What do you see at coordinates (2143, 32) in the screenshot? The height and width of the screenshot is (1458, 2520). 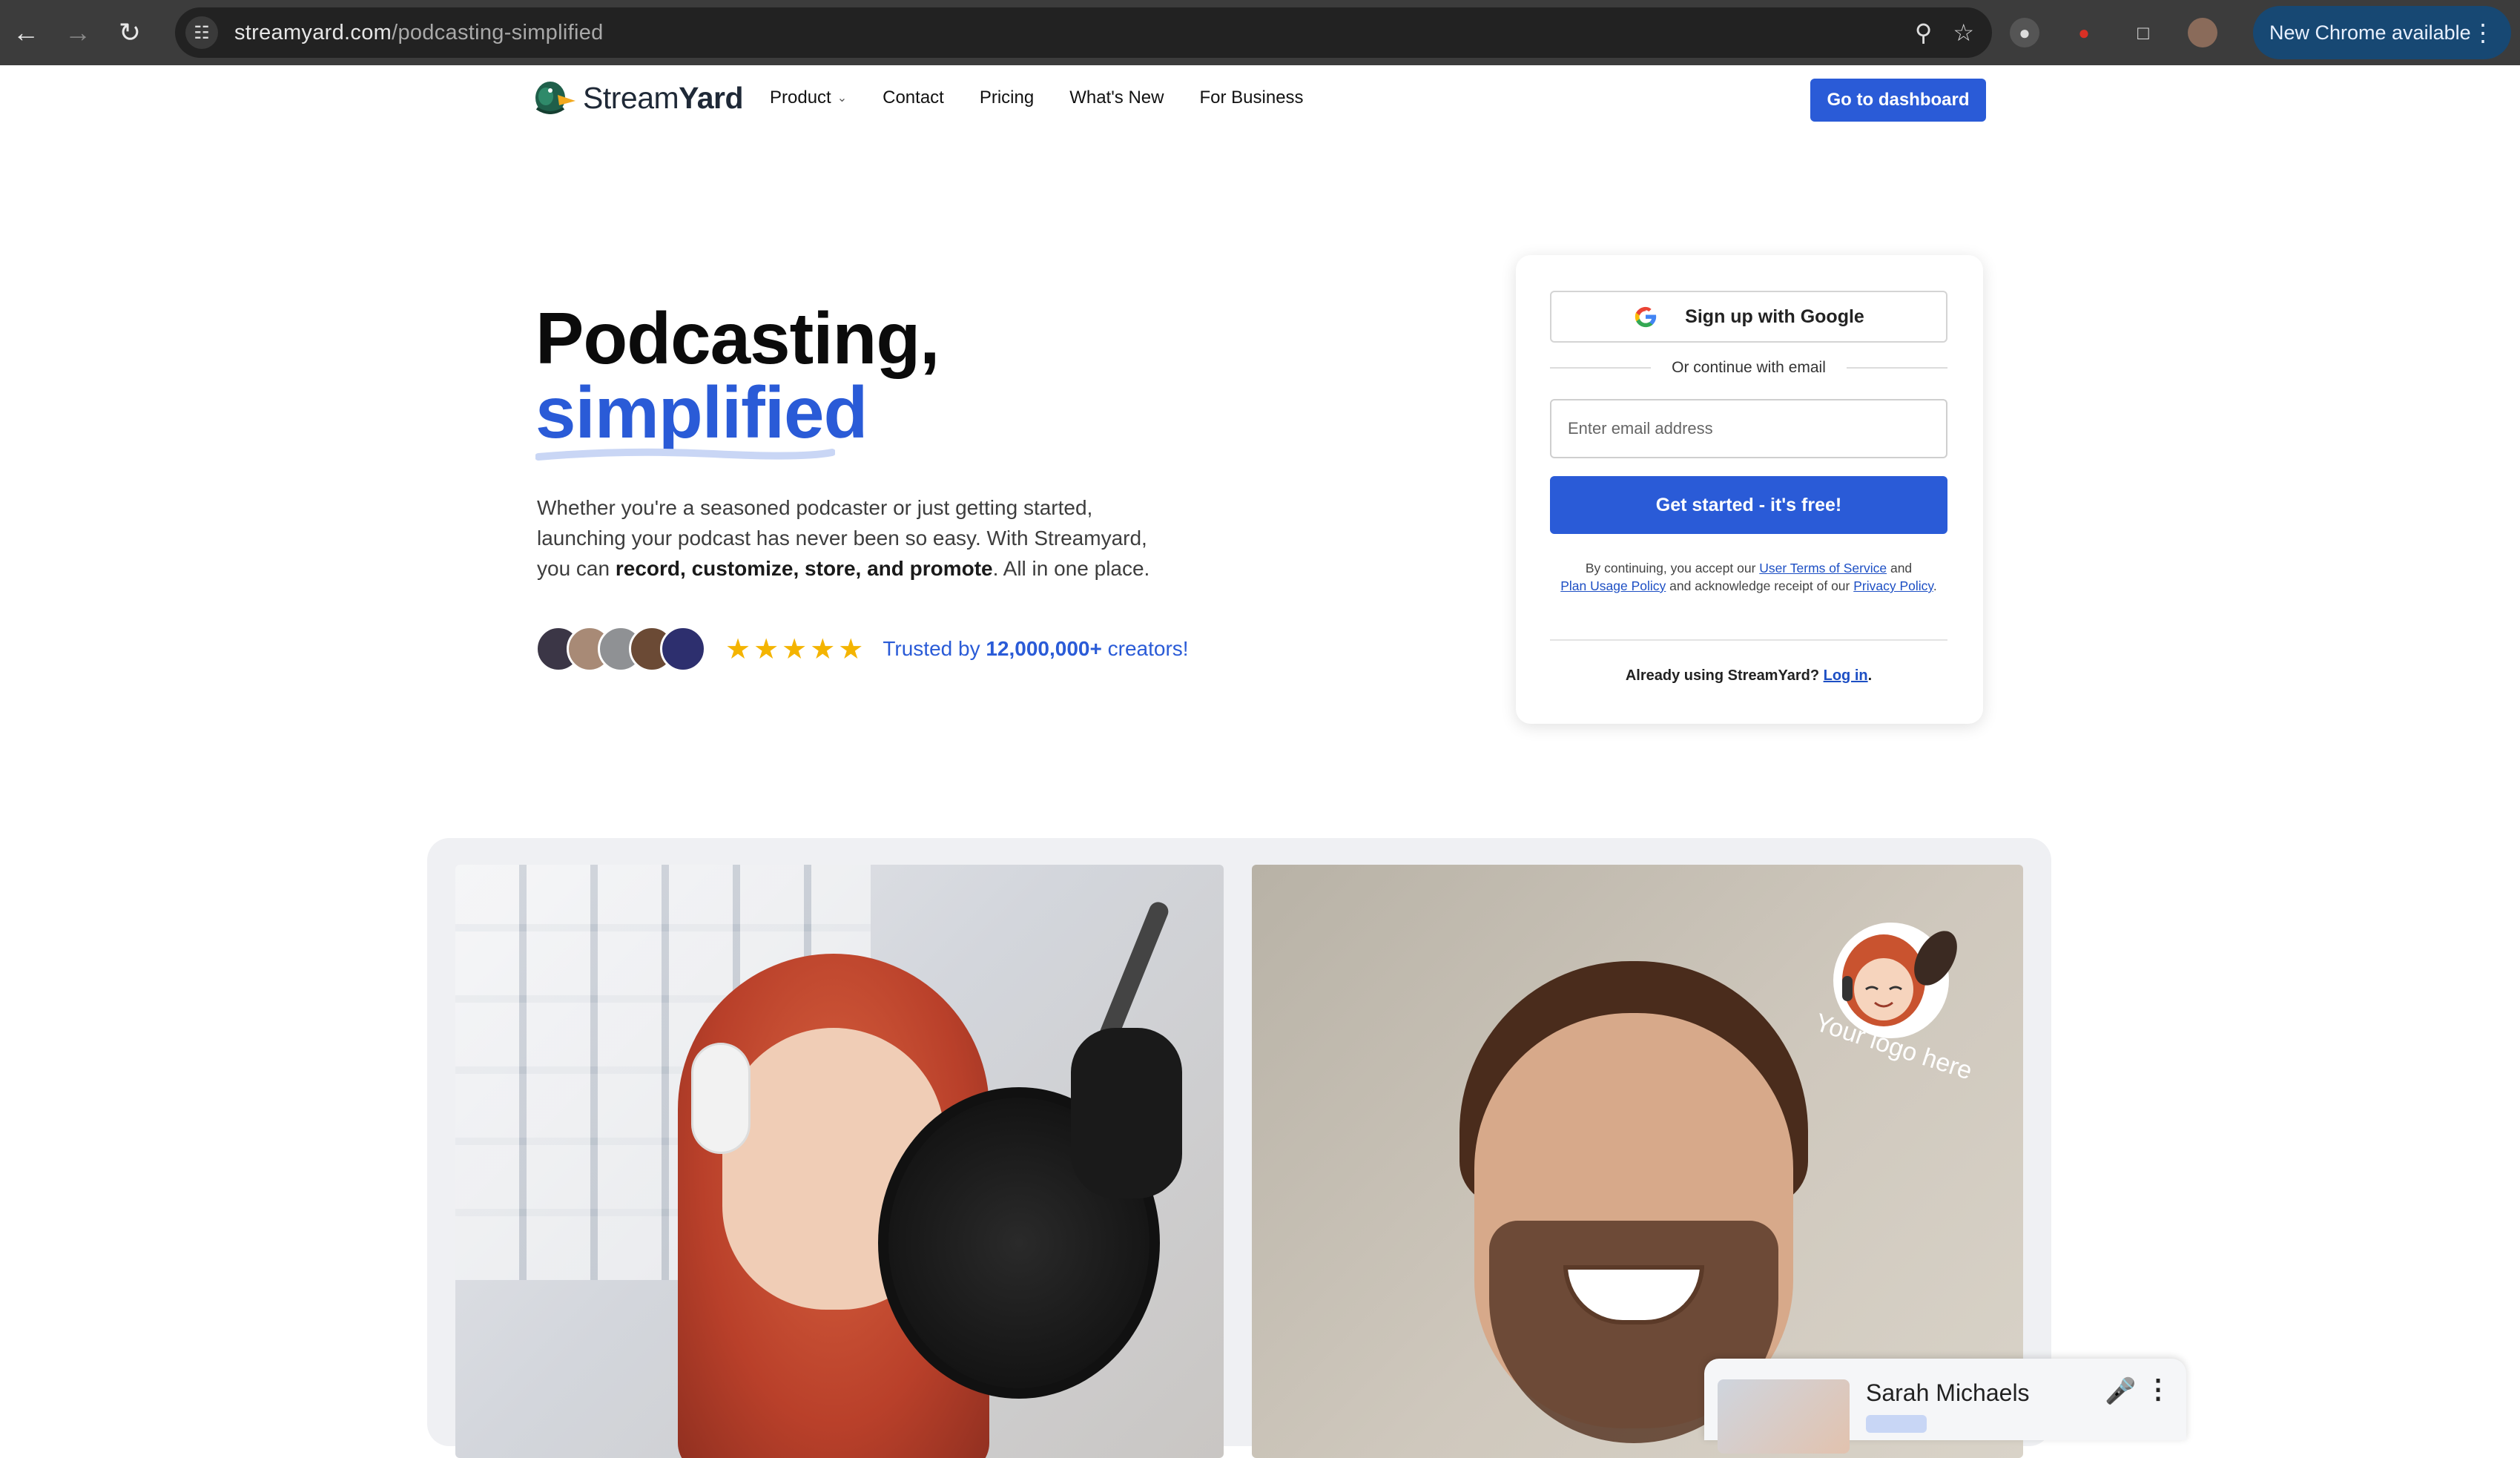 I see `extensions-puzzle-icon: □` at bounding box center [2143, 32].